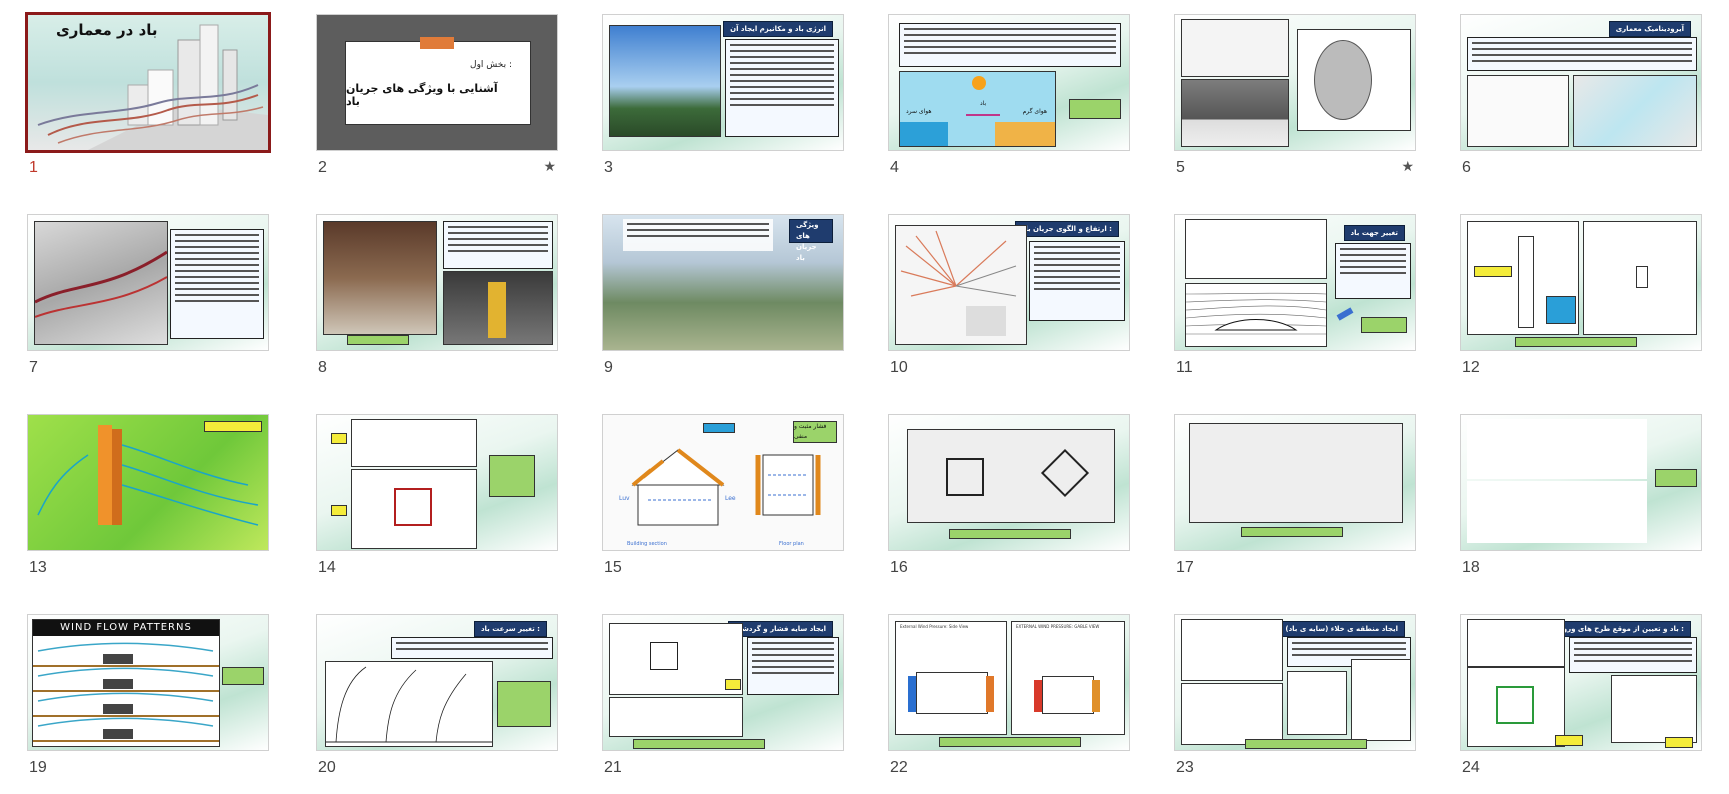 This screenshot has height=794, width=1729. Describe the element at coordinates (148, 475) in the screenshot. I see `cfd-tower-render` at that location.